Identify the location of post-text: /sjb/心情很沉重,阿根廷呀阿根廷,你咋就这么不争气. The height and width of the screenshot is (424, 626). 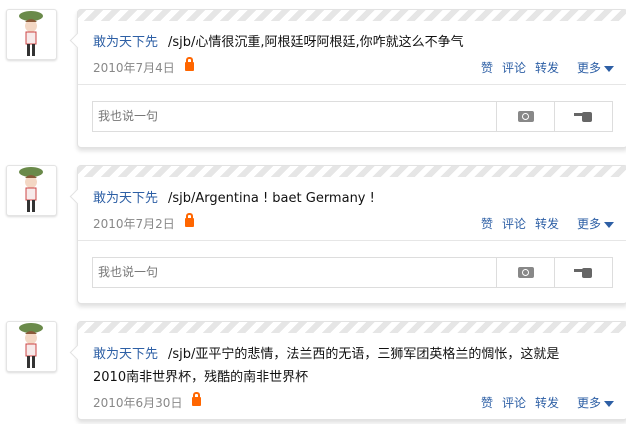
(316, 42).